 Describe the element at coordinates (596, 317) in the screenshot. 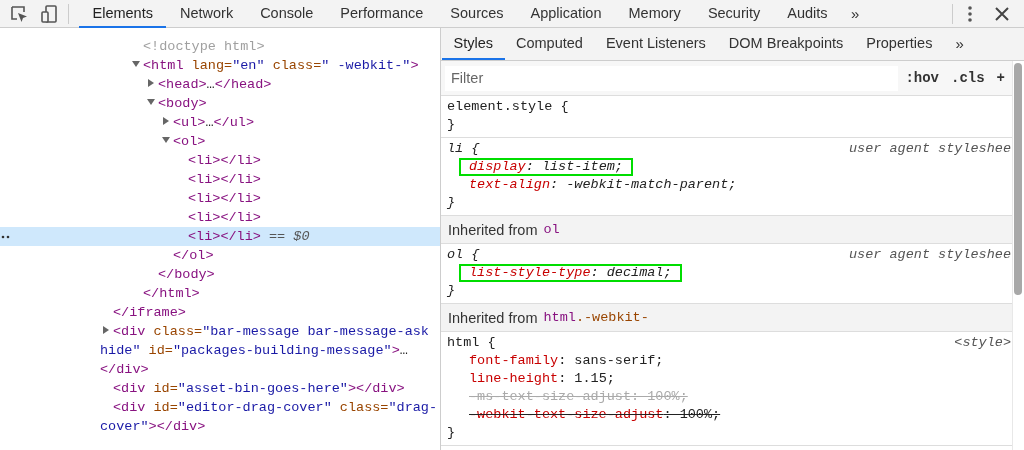

I see `inherited-selector: html.-webkit-` at that location.